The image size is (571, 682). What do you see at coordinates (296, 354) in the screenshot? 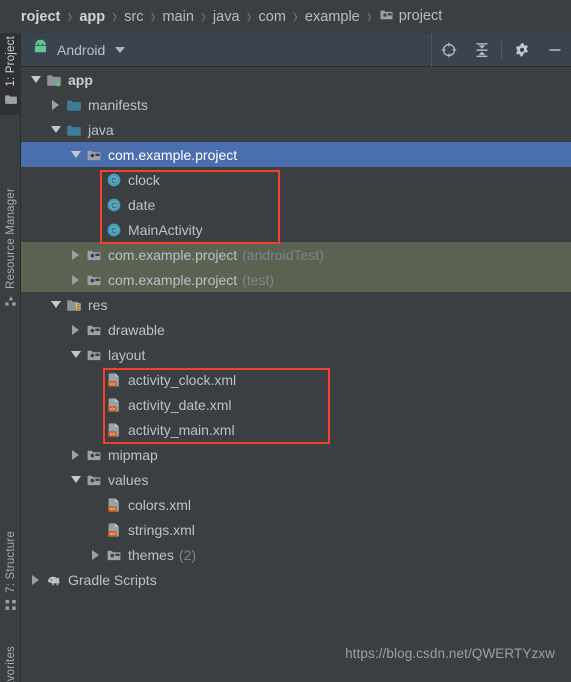
I see `tree-row-layout: layout` at bounding box center [296, 354].